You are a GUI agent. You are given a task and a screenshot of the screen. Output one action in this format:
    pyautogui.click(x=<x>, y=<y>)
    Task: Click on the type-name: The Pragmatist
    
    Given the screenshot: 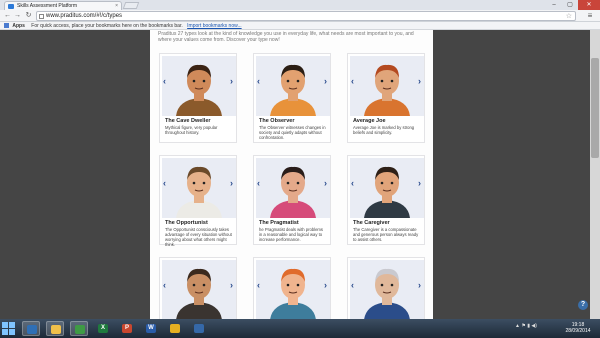 What is the action you would take?
    pyautogui.click(x=279, y=223)
    